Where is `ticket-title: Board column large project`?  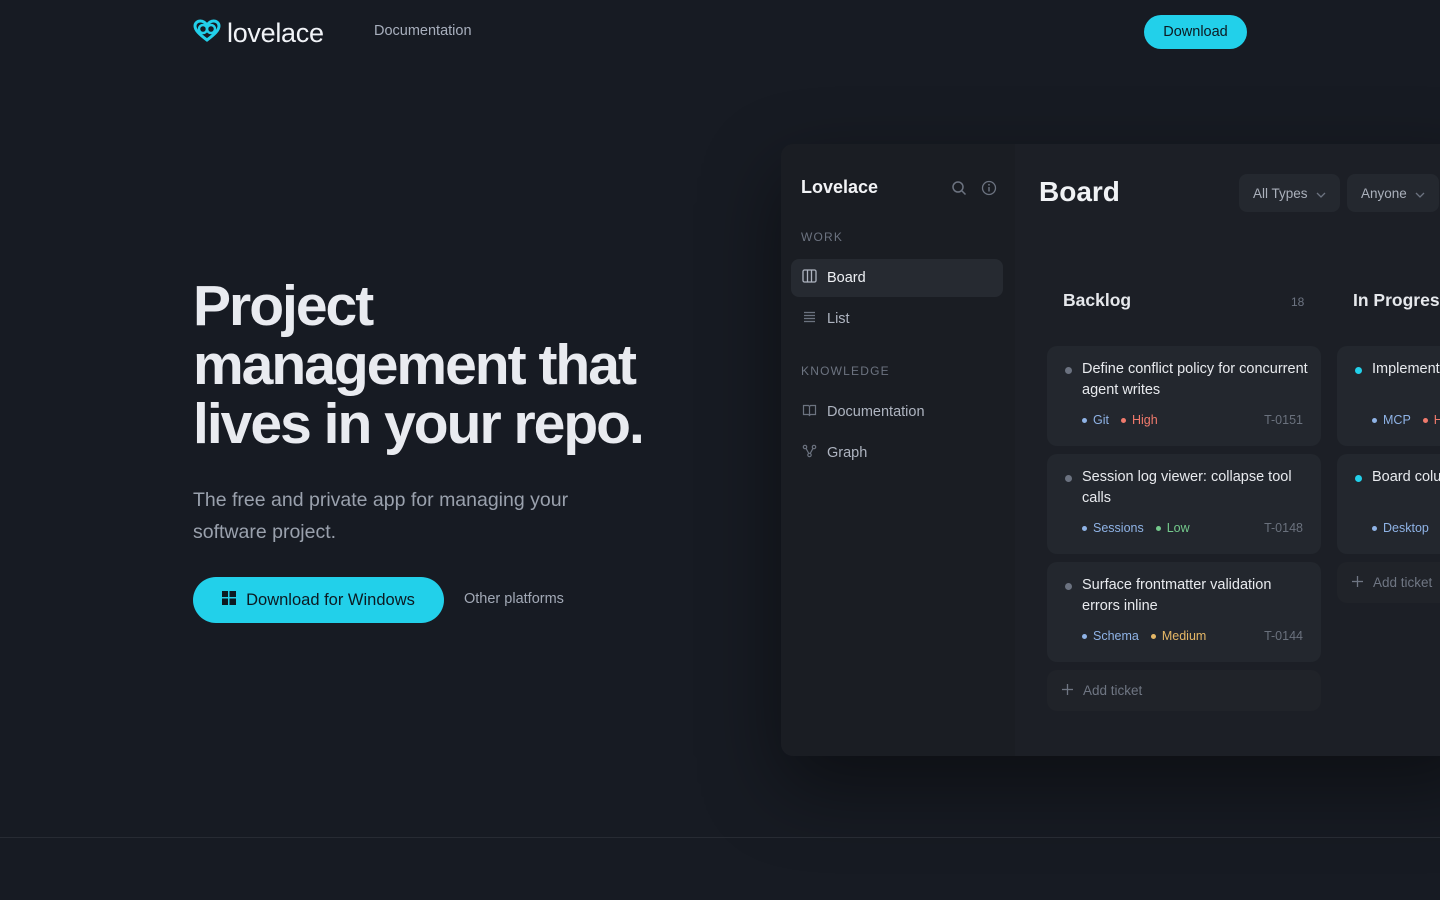
ticket-title: Board column large project is located at coordinates (1406, 477).